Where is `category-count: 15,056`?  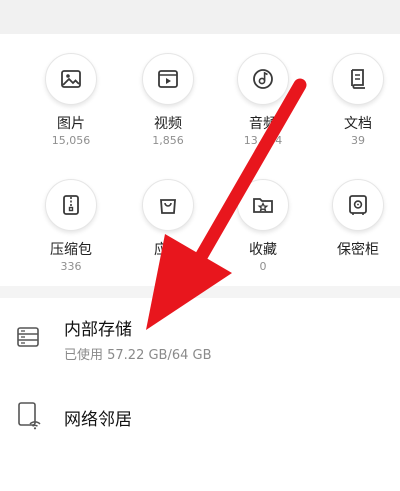
category-count: 15,056 is located at coordinates (71, 140).